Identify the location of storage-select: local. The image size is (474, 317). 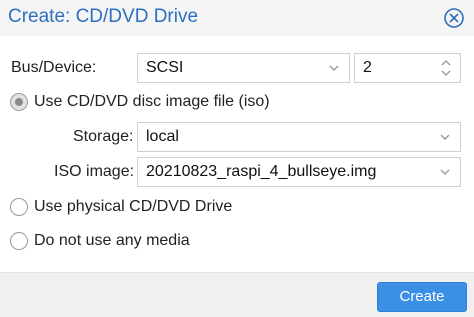
(299, 137).